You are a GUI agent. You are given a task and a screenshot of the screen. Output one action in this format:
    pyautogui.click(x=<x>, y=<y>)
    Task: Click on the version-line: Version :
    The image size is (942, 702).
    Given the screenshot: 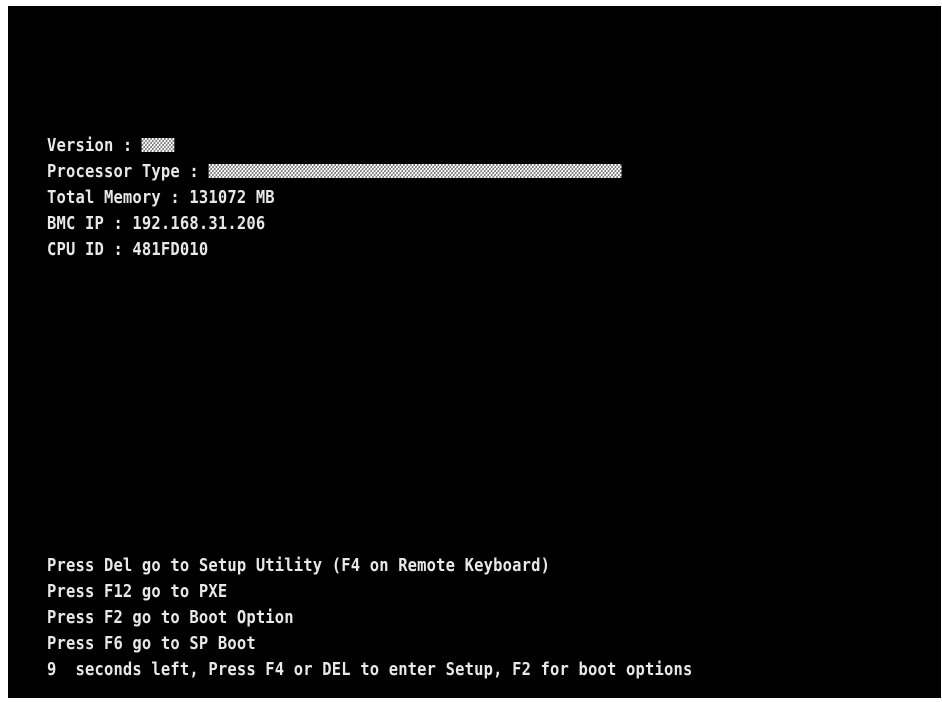 What is the action you would take?
    pyautogui.click(x=111, y=146)
    